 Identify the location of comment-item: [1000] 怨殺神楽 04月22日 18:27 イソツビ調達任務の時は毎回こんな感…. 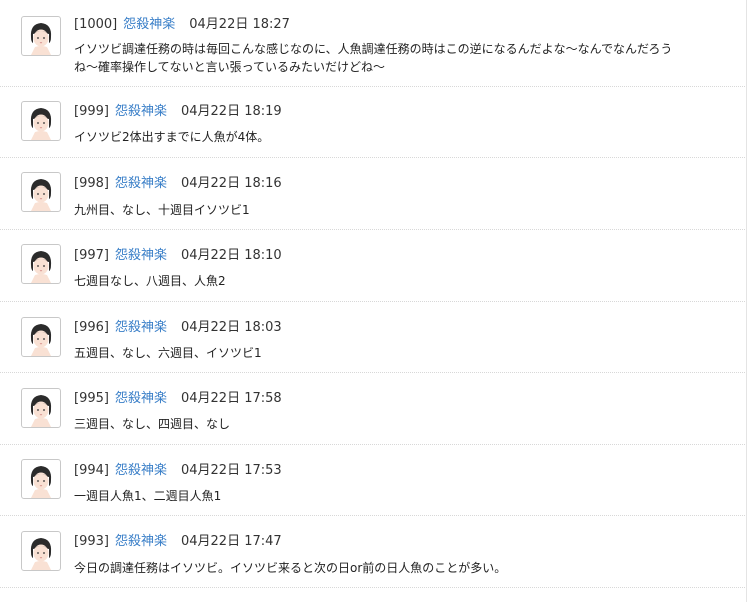
(372, 43).